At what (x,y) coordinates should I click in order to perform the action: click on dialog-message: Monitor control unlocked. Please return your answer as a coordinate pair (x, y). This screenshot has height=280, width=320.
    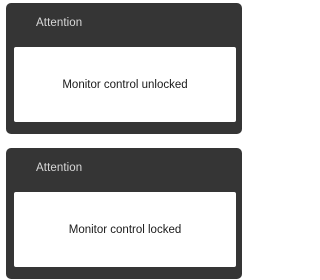
    Looking at the image, I should click on (125, 84).